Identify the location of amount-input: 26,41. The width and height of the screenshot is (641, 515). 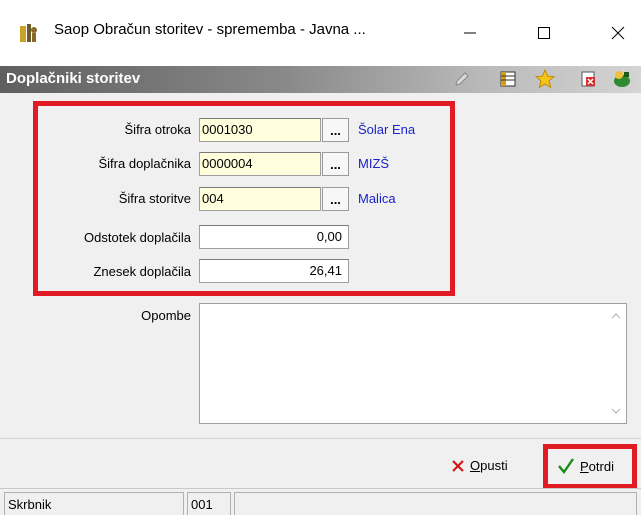
(274, 271).